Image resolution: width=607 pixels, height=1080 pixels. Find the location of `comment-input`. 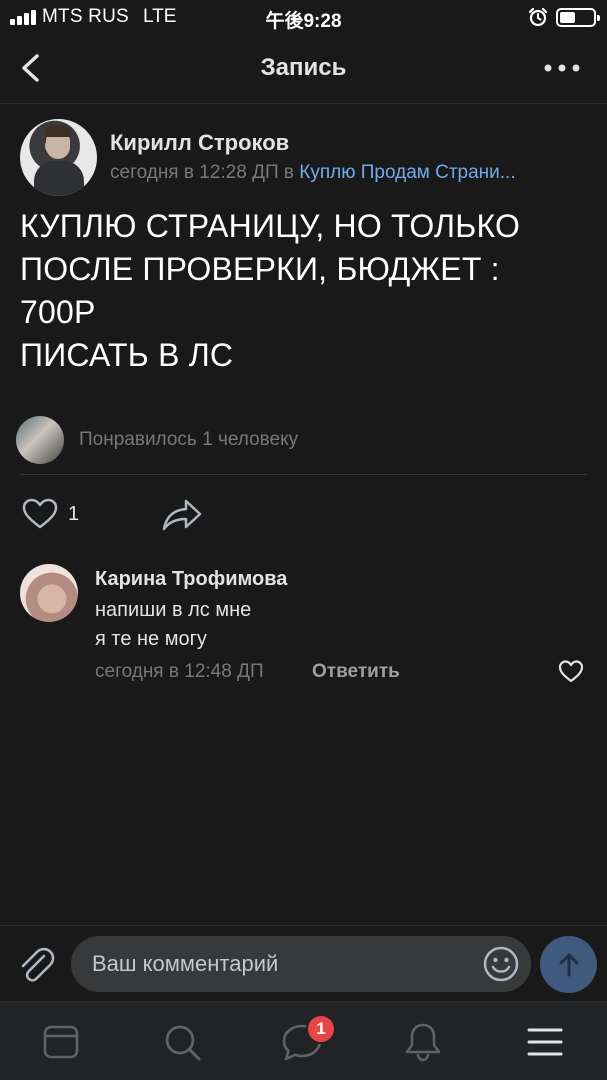

comment-input is located at coordinates (301, 964).